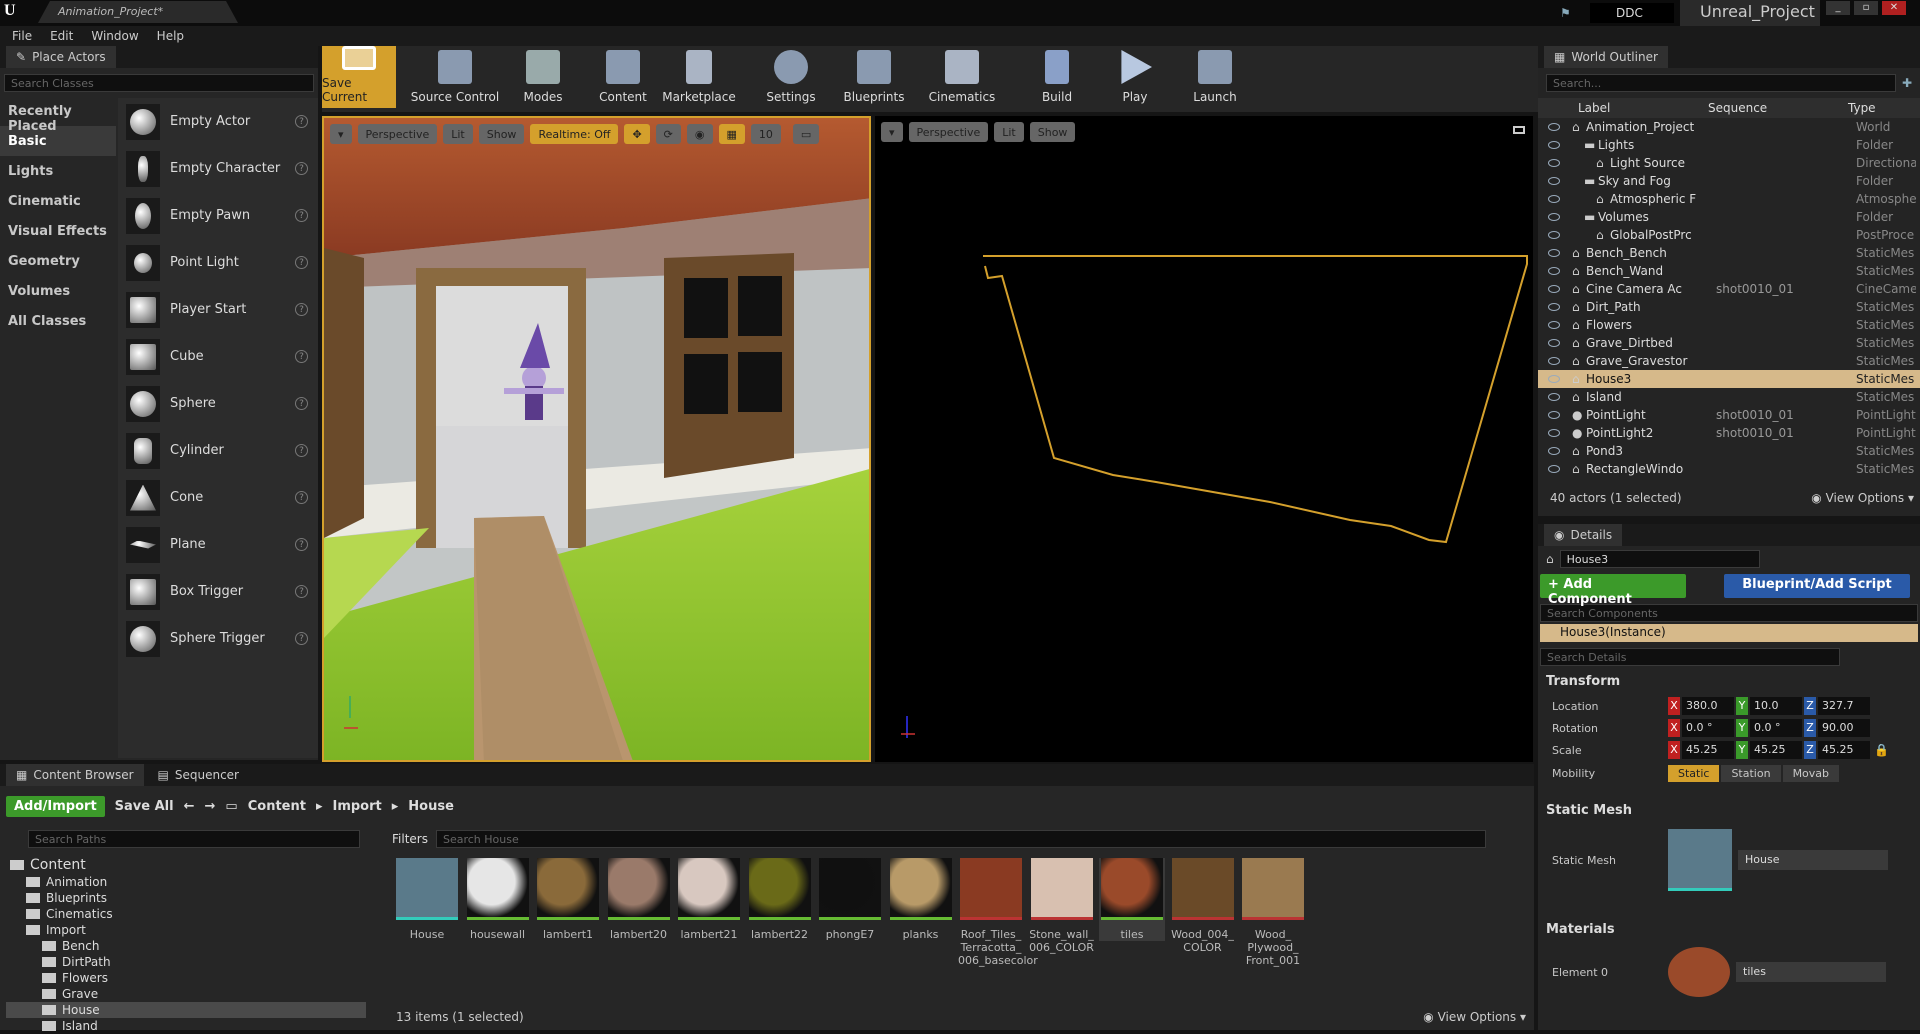 The width and height of the screenshot is (1920, 1034). Describe the element at coordinates (892, 132) in the screenshot. I see `viewport-options-button: ▾` at that location.